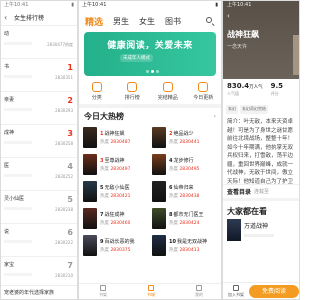 The width and height of the screenshot is (320, 300). Describe the element at coordinates (115, 214) in the screenshot. I see `book-title-line: 7战狂成神` at that location.